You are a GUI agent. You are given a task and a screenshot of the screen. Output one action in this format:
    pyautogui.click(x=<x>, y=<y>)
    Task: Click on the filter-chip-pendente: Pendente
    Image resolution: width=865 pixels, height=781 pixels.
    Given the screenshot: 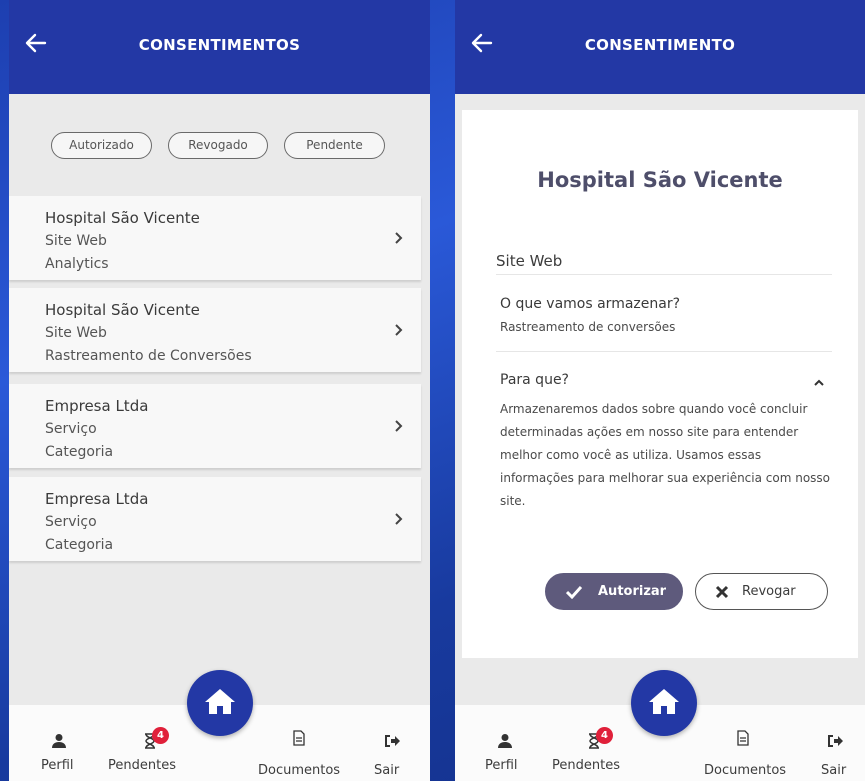 What is the action you would take?
    pyautogui.click(x=334, y=145)
    